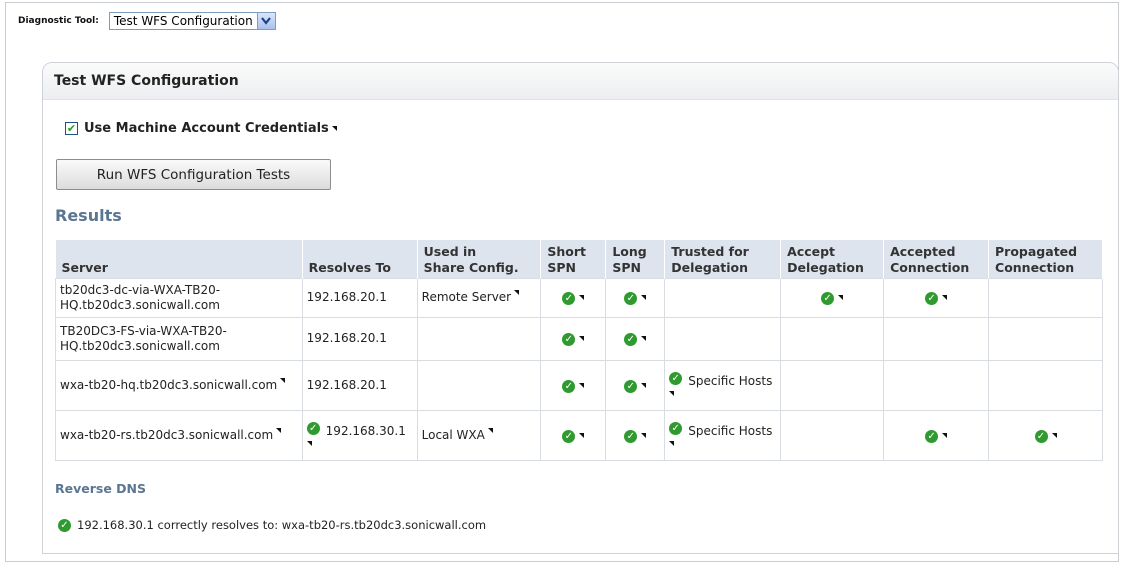 This screenshot has height=562, width=1124. I want to click on col-server: Server, so click(179, 259).